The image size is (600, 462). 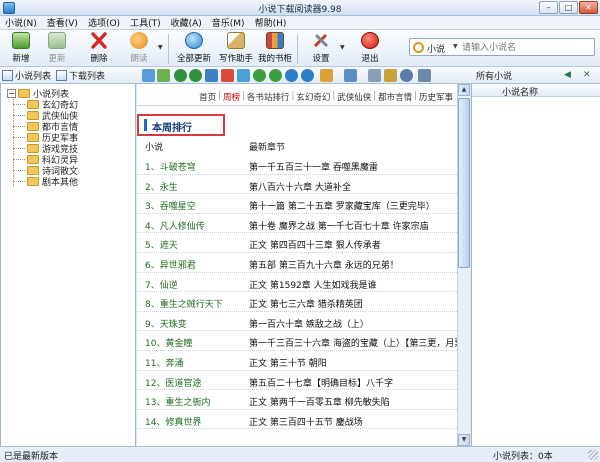 What do you see at coordinates (313, 284) in the screenshot?
I see `chapter-link: 正文 第1592章 人生如戏我是谁` at bounding box center [313, 284].